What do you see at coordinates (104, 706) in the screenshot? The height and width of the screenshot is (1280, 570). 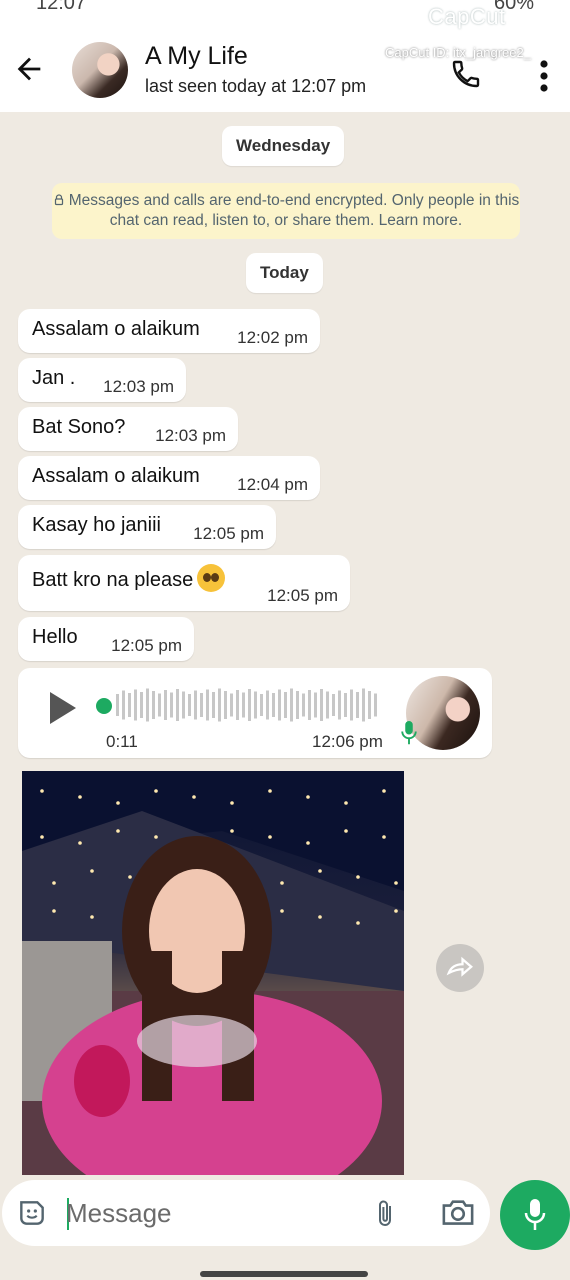 I see `voice-progress-handle` at bounding box center [104, 706].